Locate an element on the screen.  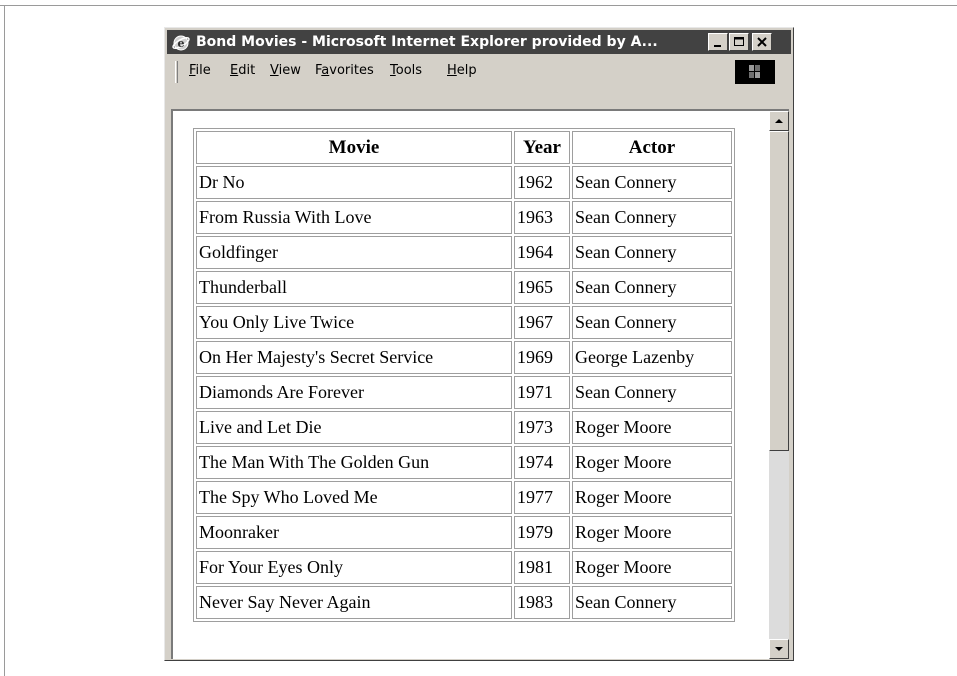
arrow-up-icon is located at coordinates (779, 121).